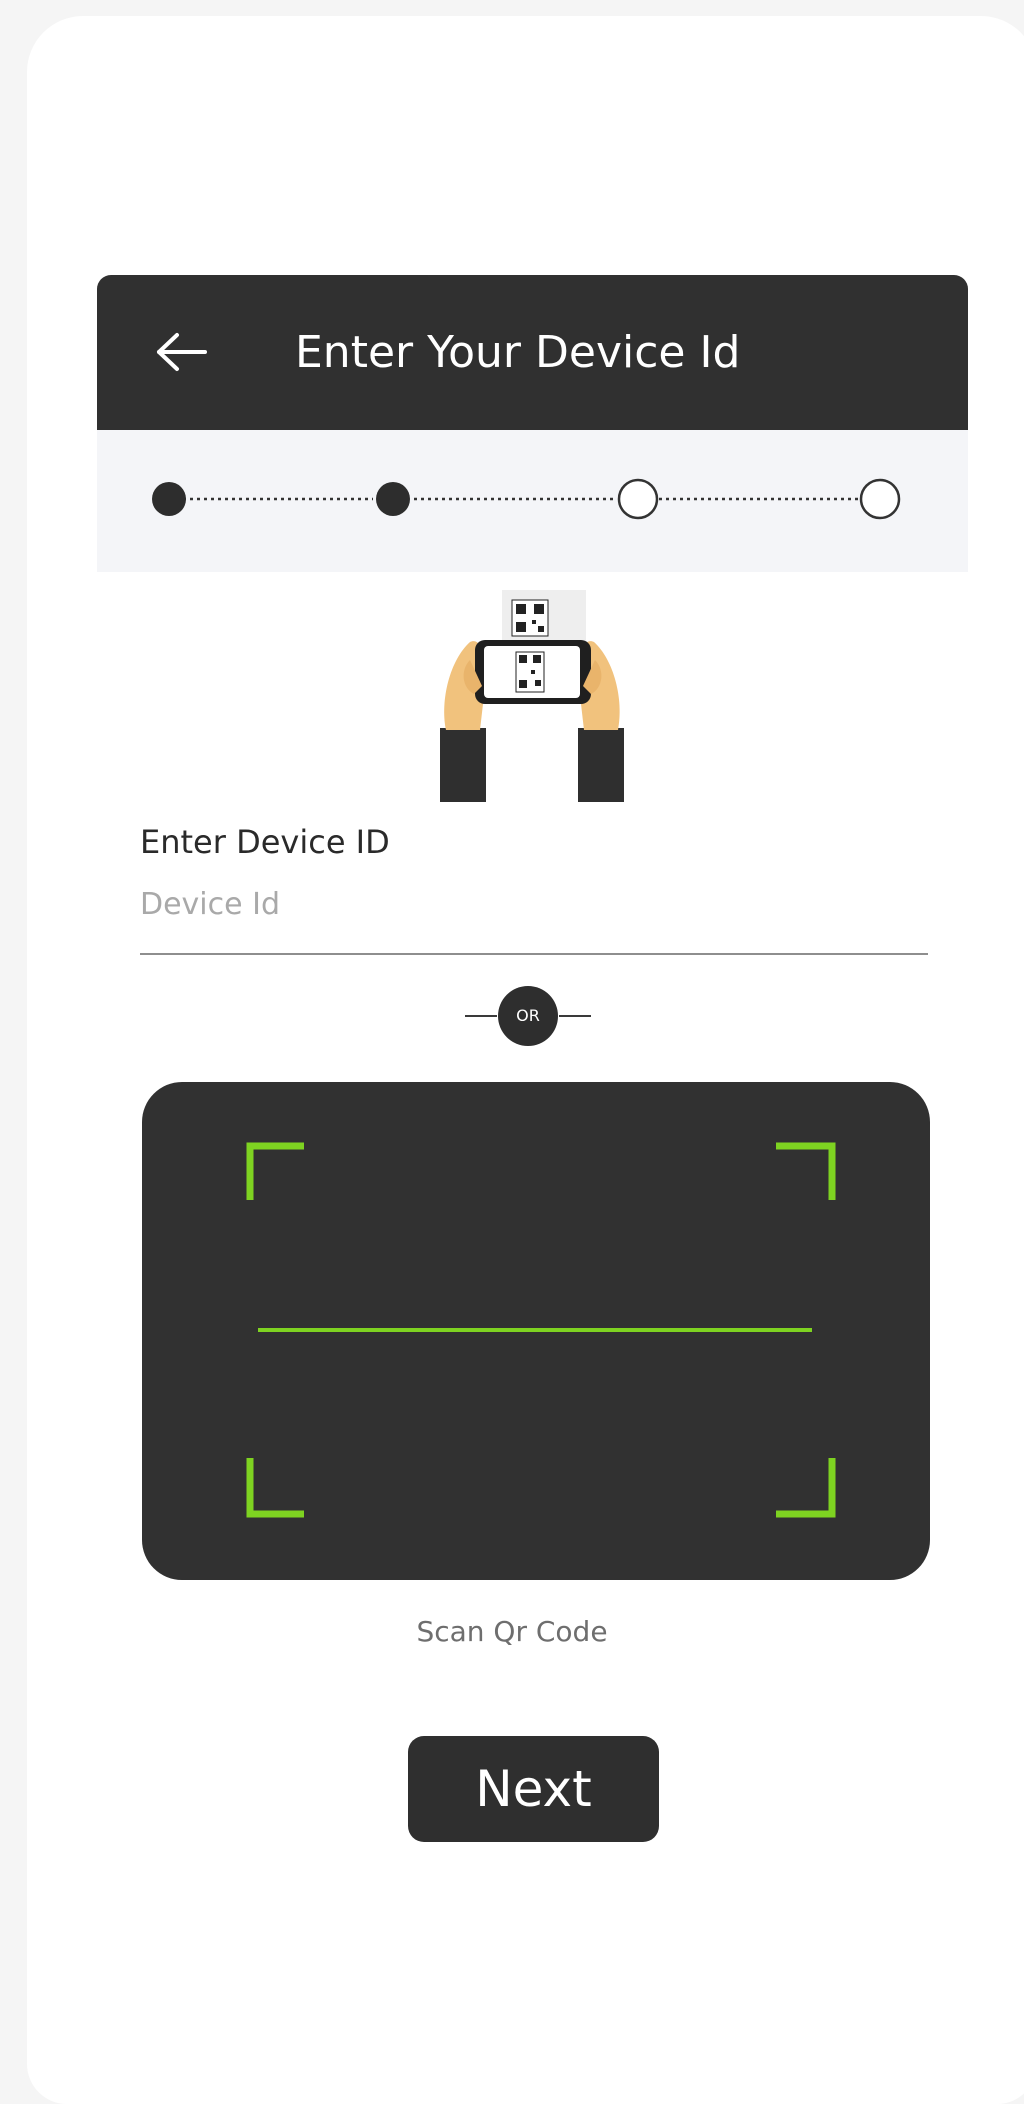 This screenshot has width=1024, height=2104. What do you see at coordinates (533, 1789) in the screenshot?
I see `next-button: Next` at bounding box center [533, 1789].